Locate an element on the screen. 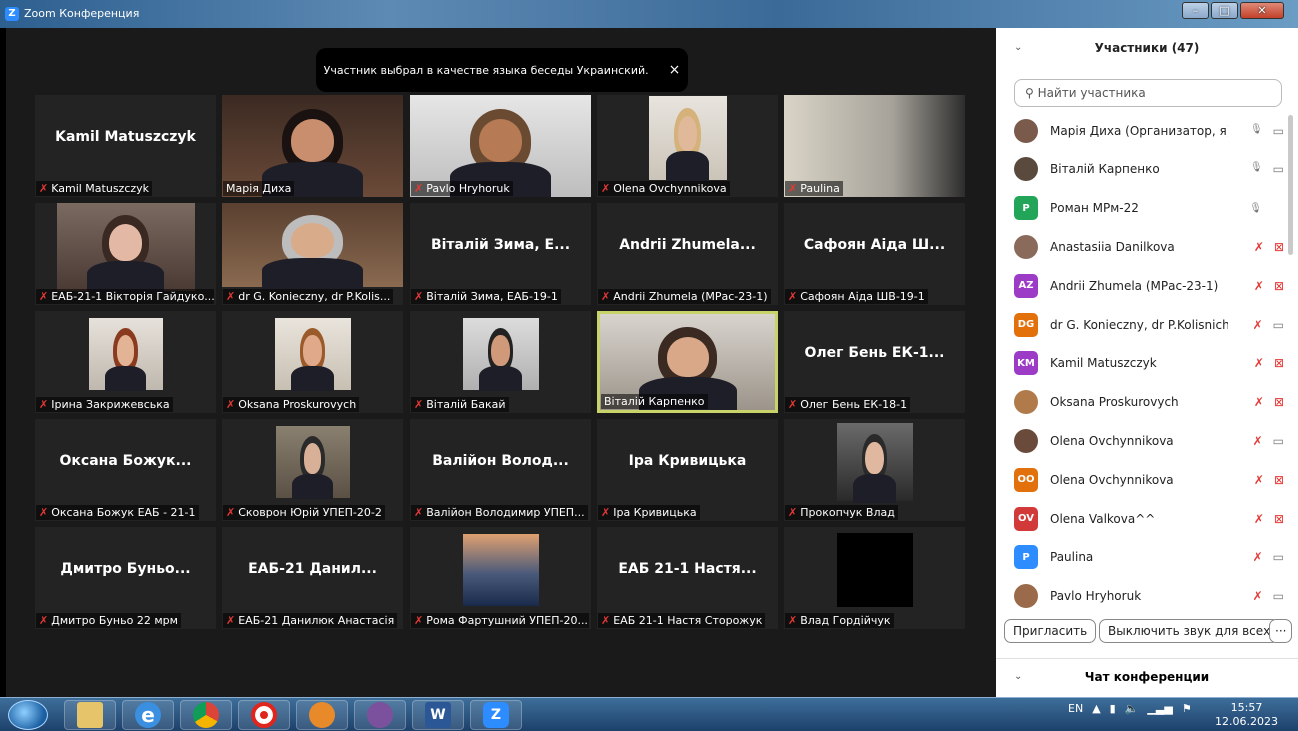  video-tile: Іра Кривицька ✗ Іра Кривицька is located at coordinates (687, 470).